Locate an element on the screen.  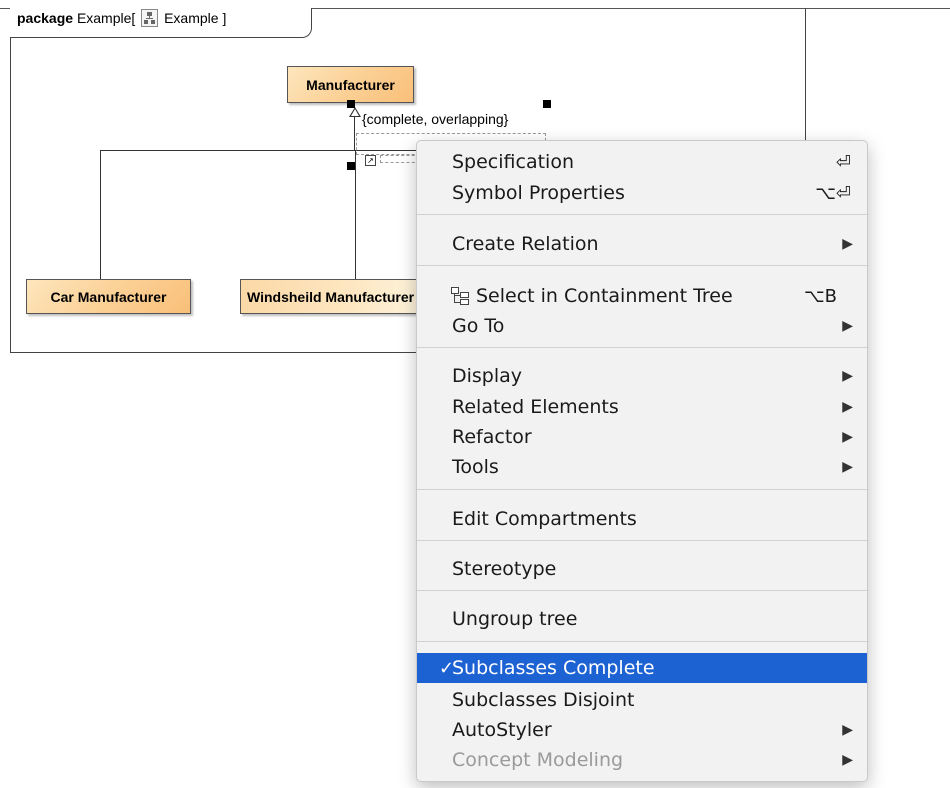
menu-item-label: Symbol Properties is located at coordinates (538, 193).